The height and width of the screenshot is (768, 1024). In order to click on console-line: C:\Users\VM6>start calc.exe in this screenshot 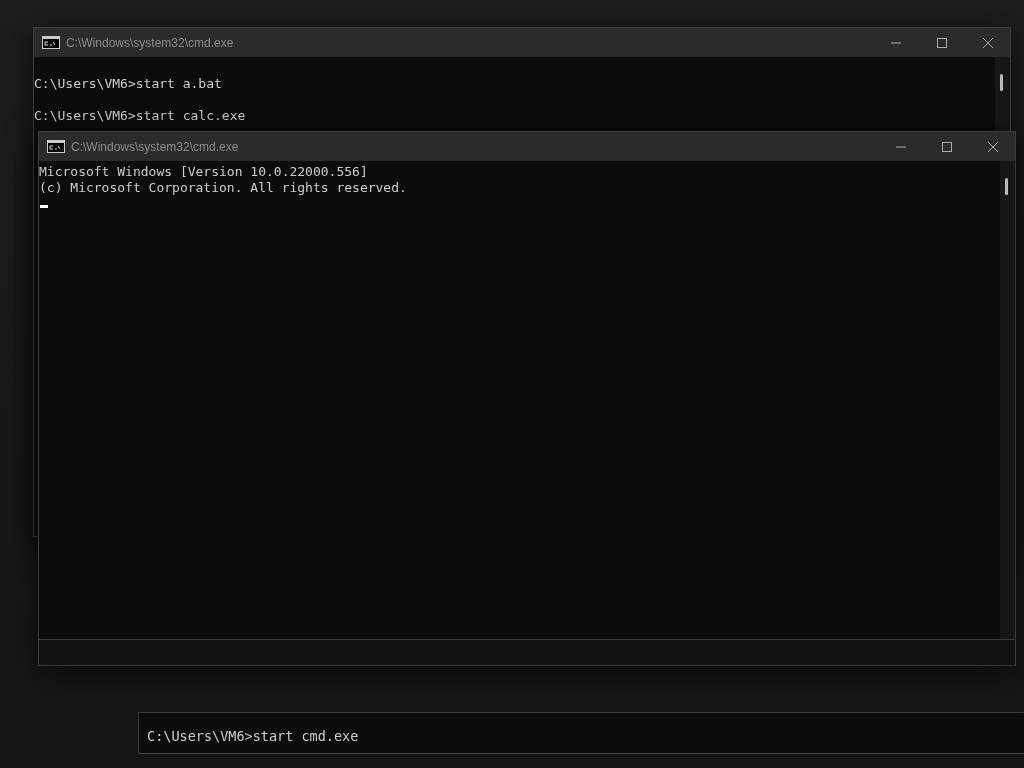, I will do `click(140, 116)`.